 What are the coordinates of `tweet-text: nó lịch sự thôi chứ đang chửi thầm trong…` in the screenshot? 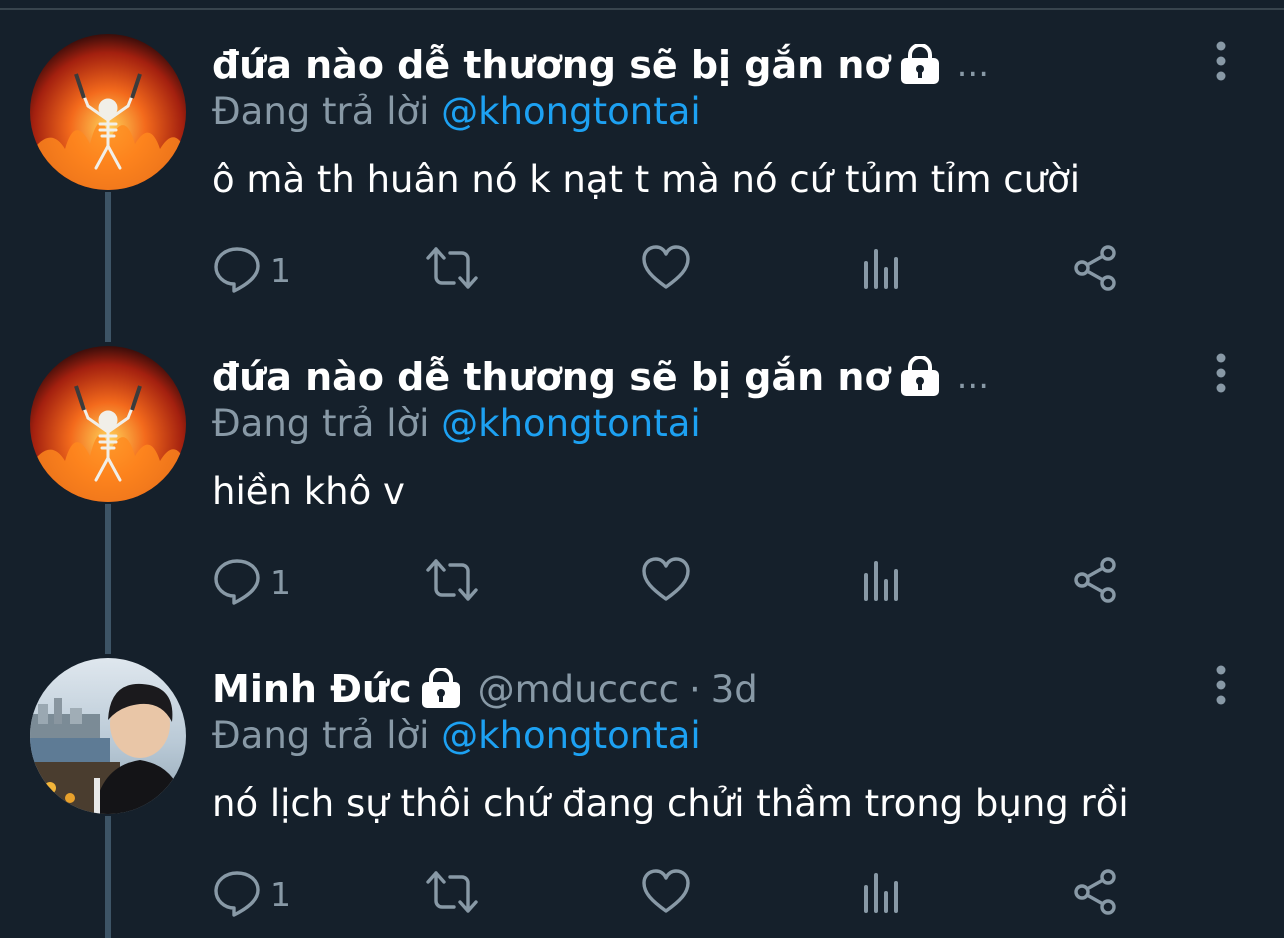 It's located at (670, 803).